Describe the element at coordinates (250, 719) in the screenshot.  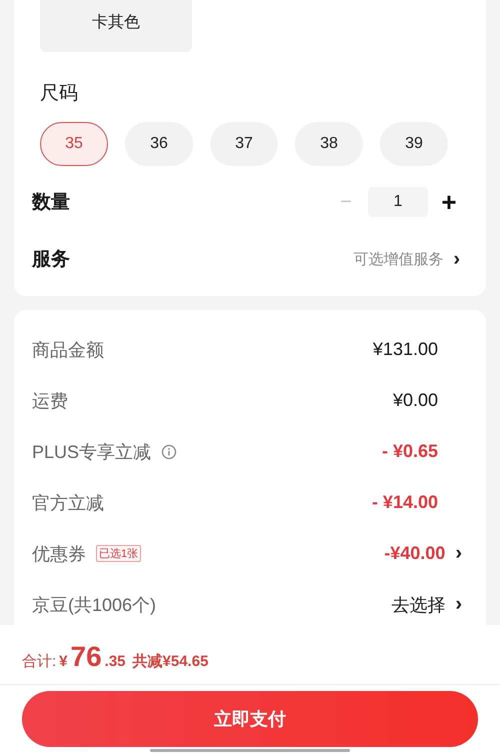
I see `pay-button: 立即支付` at that location.